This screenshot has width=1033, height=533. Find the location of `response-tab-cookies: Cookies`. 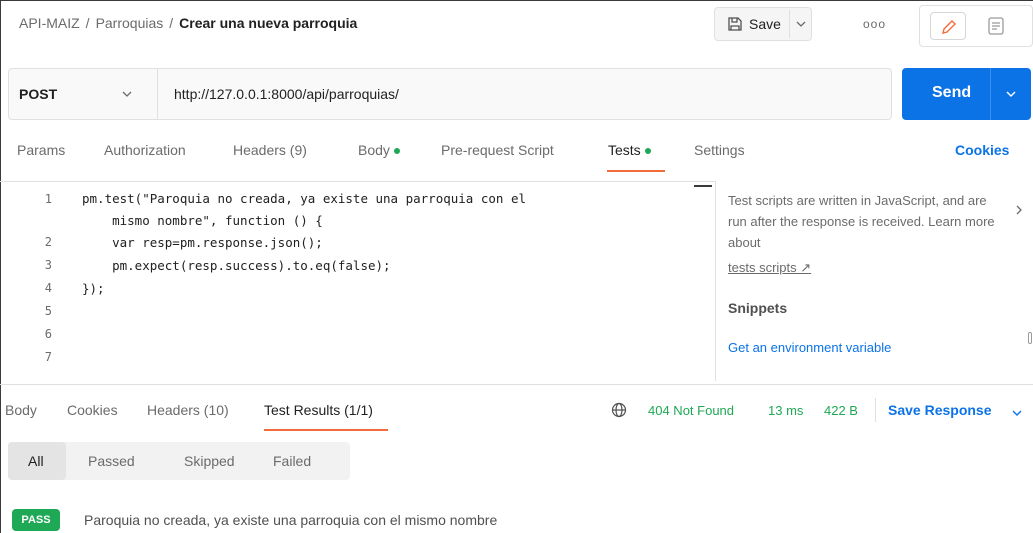

response-tab-cookies: Cookies is located at coordinates (92, 410).